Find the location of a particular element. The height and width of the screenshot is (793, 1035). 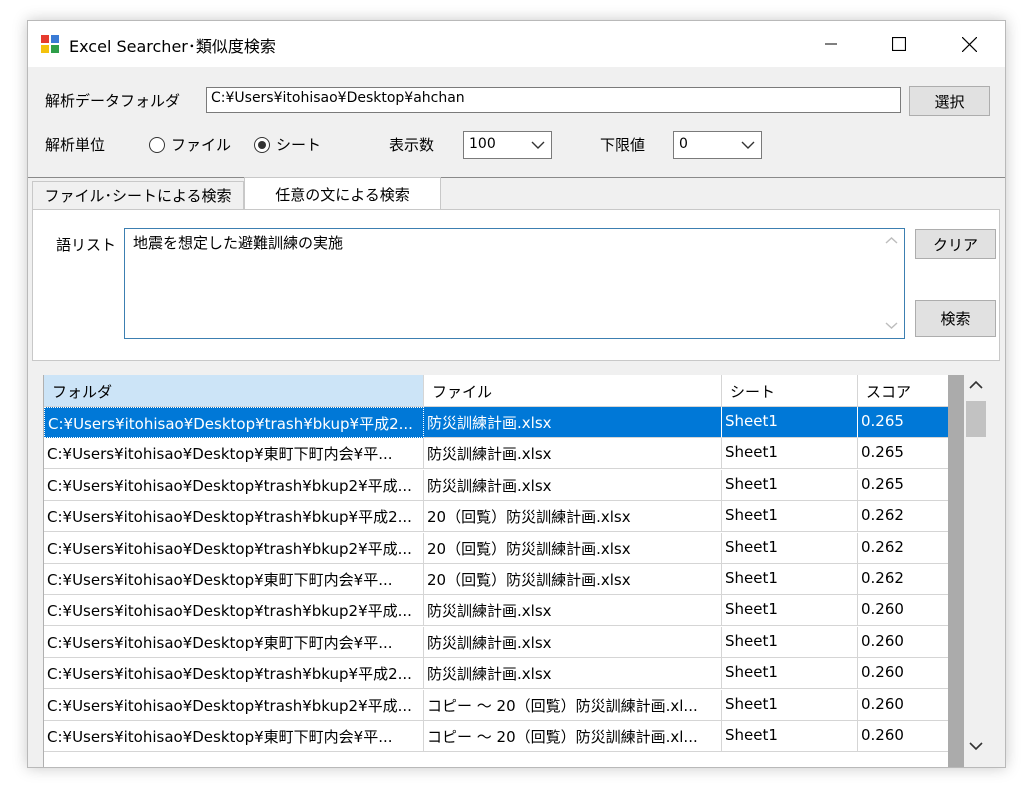

radio-file-label: ファイル is located at coordinates (201, 144).